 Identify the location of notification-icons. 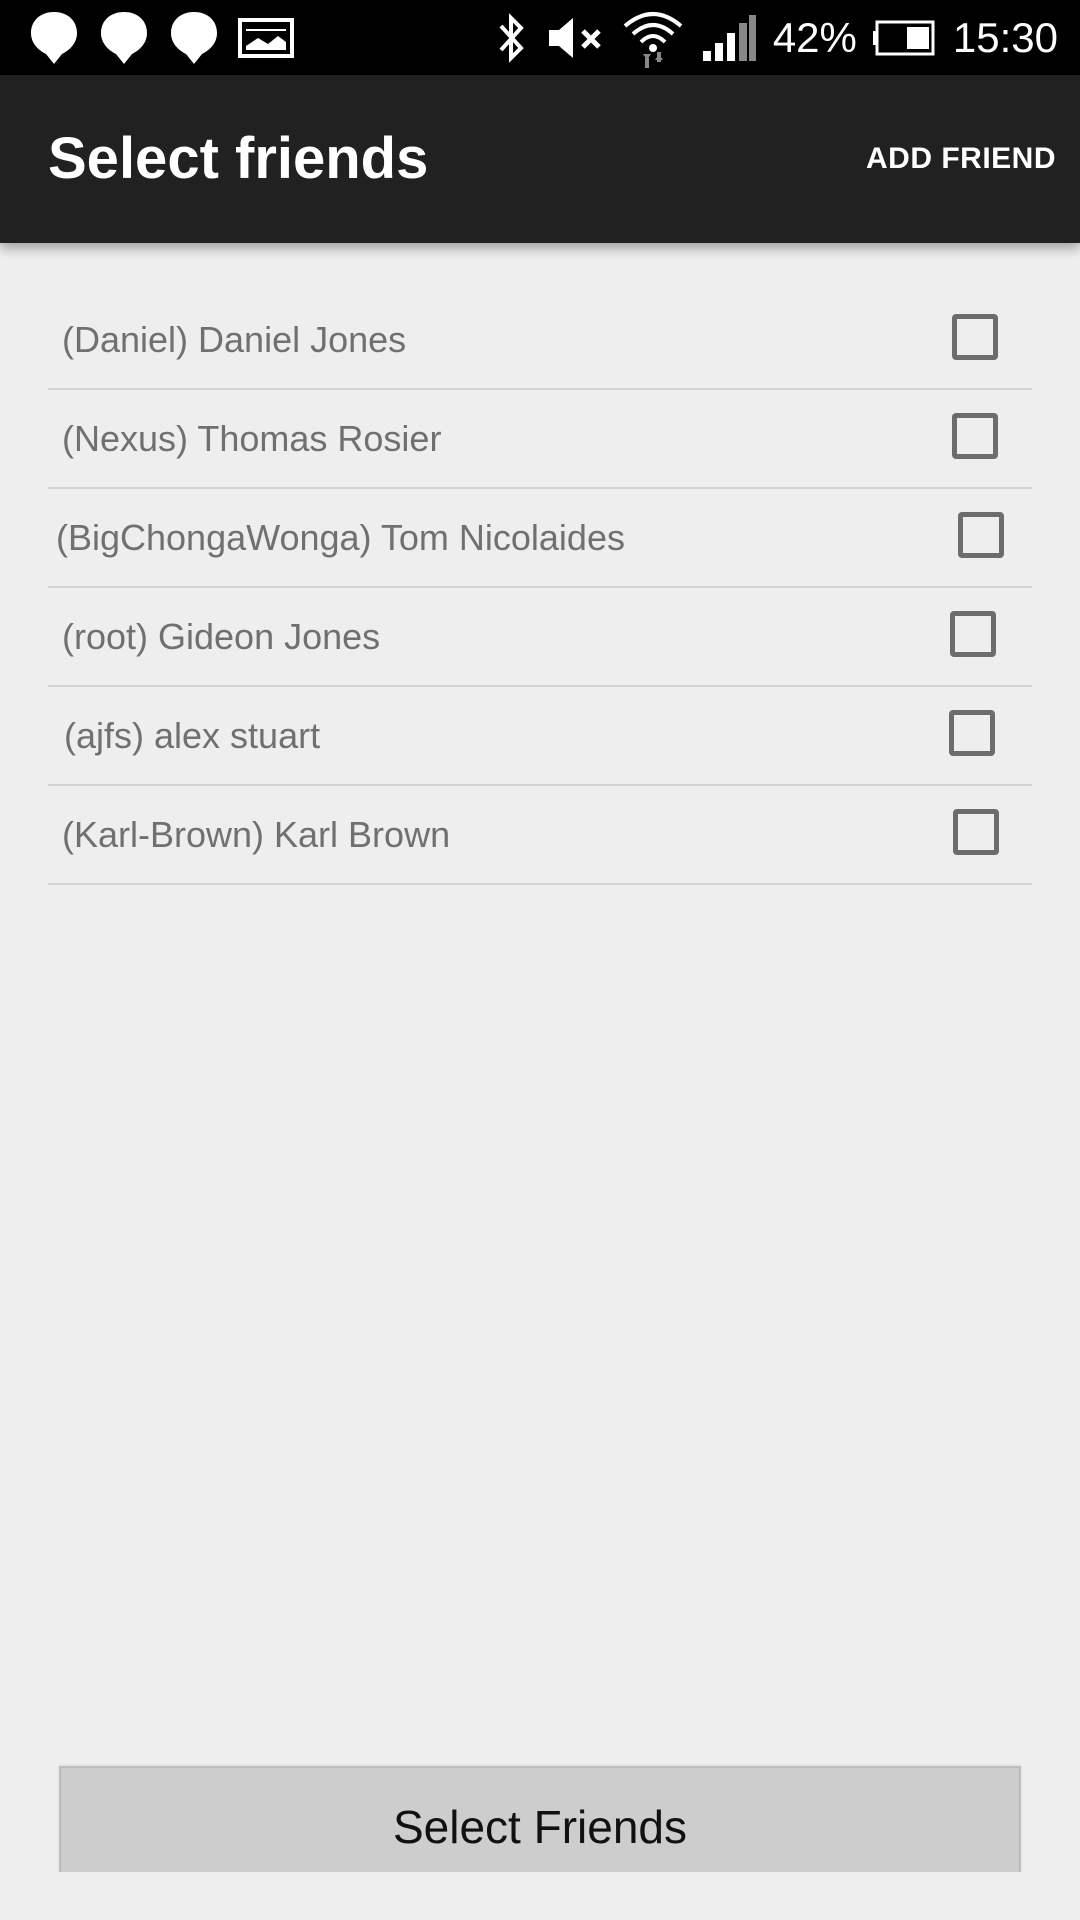
(161, 38).